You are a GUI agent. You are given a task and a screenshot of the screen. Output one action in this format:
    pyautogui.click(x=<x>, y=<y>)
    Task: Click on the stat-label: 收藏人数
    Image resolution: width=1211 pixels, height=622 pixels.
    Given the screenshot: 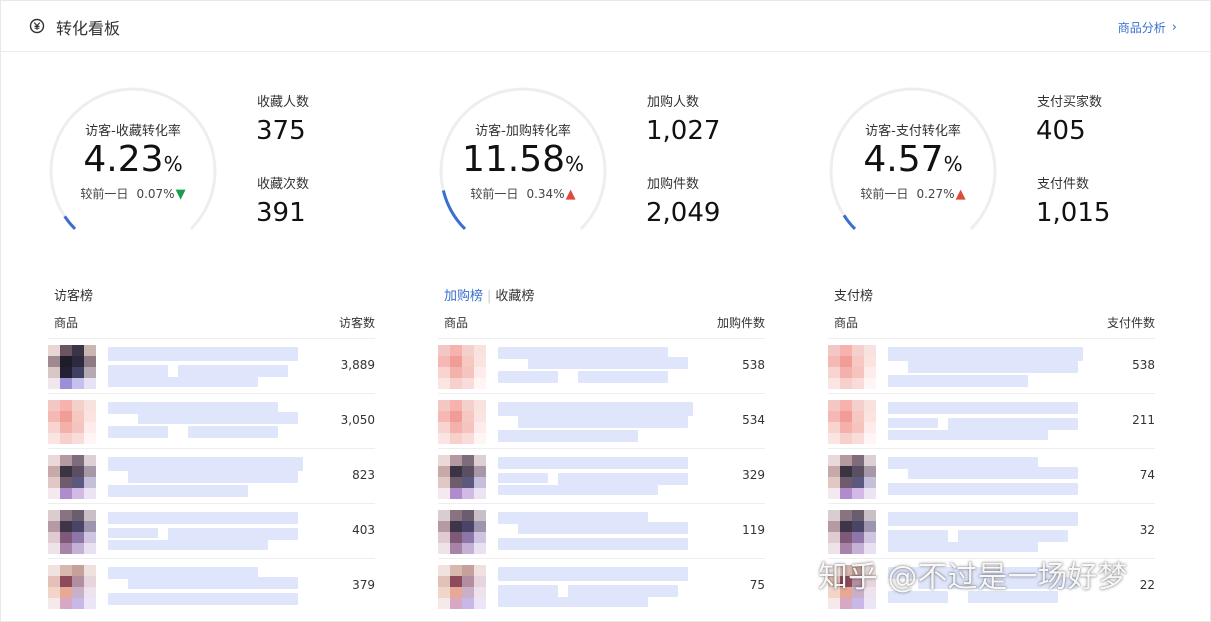 What is the action you would take?
    pyautogui.click(x=283, y=102)
    